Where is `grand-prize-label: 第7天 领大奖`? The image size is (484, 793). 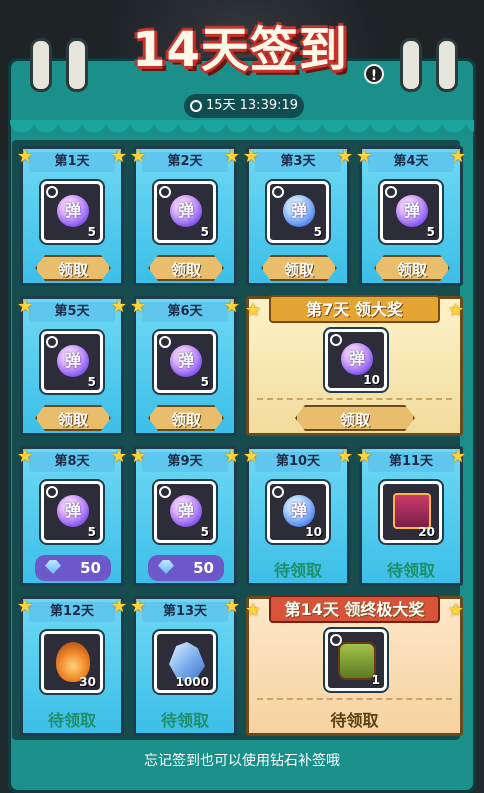
grand-prize-label: 第7天 领大奖 is located at coordinates (354, 309).